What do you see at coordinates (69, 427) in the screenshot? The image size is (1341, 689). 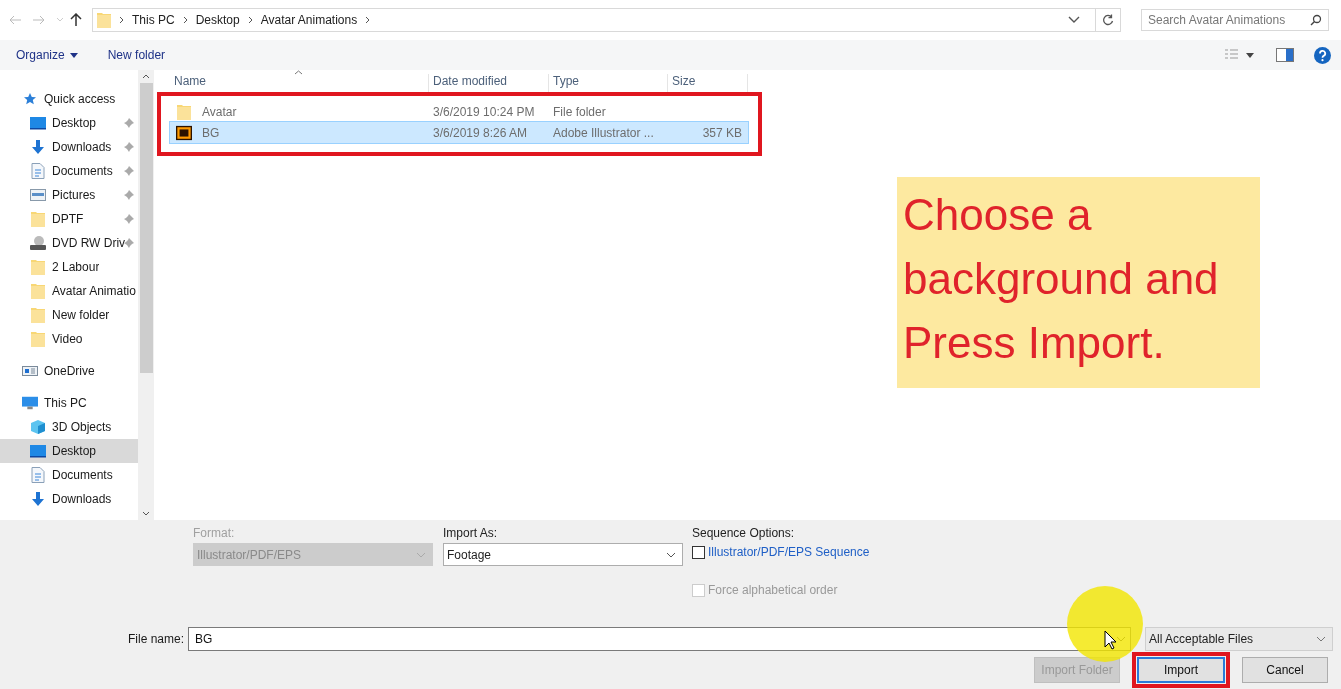 I see `sidebar-item: 3D Objects` at bounding box center [69, 427].